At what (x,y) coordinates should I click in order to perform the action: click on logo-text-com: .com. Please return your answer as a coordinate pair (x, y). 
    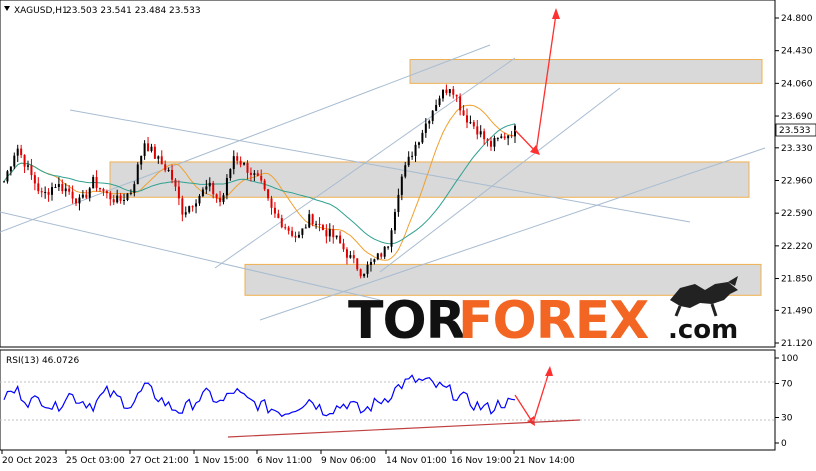
    Looking at the image, I should click on (703, 330).